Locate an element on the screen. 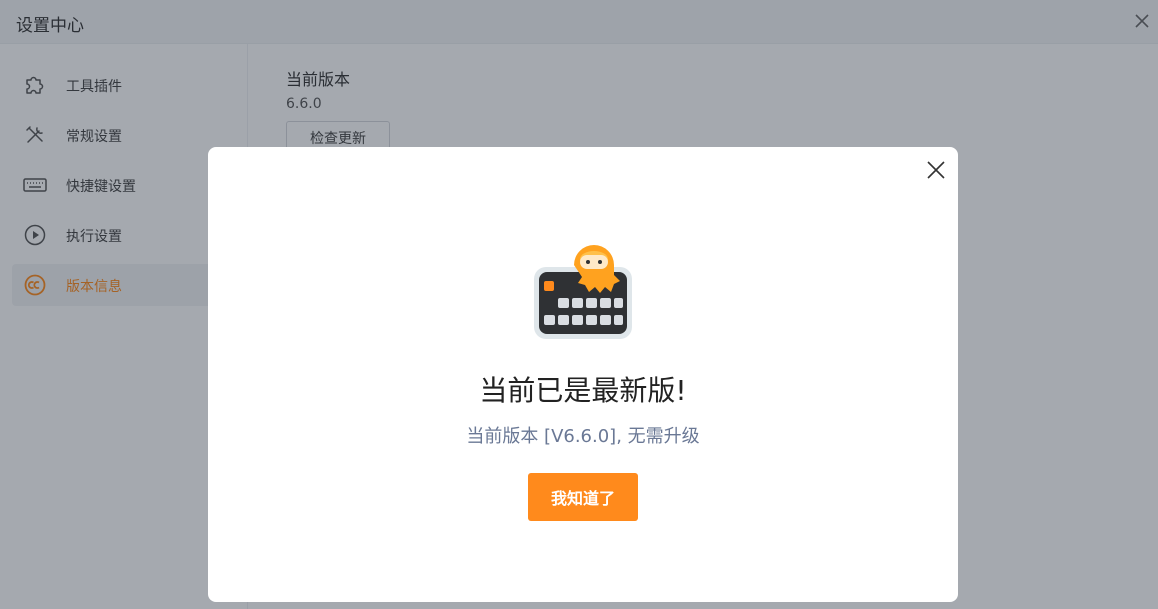  dialog-title: 当前已是最新版! is located at coordinates (583, 390).